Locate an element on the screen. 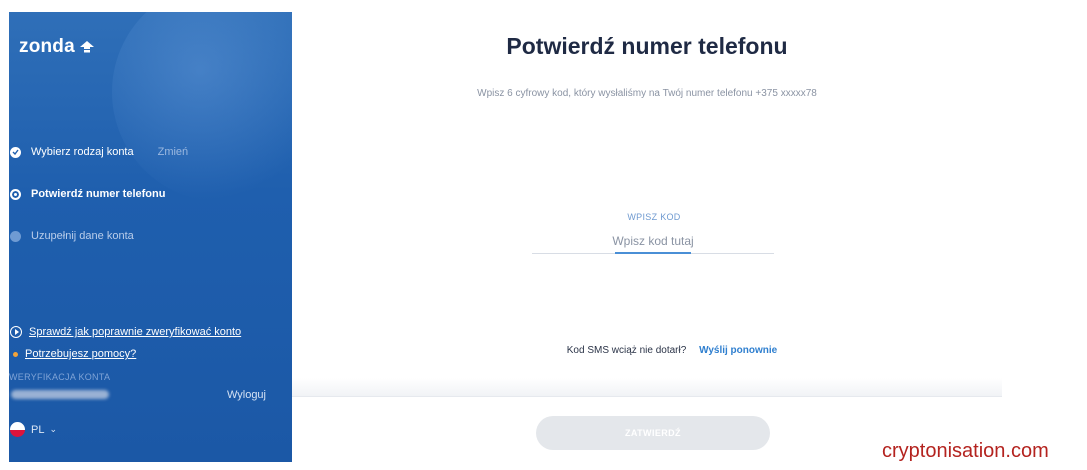 The height and width of the screenshot is (470, 1087). step-confirm-phone: Potwierdź numer telefonu is located at coordinates (87, 194).